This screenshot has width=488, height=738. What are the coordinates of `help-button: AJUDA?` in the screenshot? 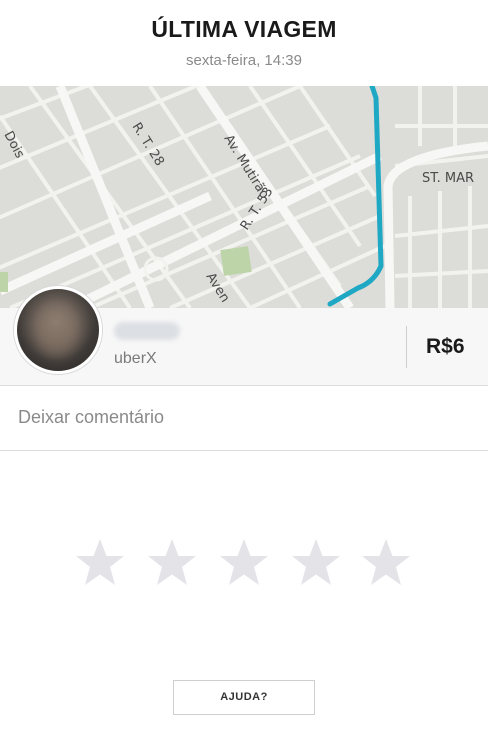 It's located at (244, 697).